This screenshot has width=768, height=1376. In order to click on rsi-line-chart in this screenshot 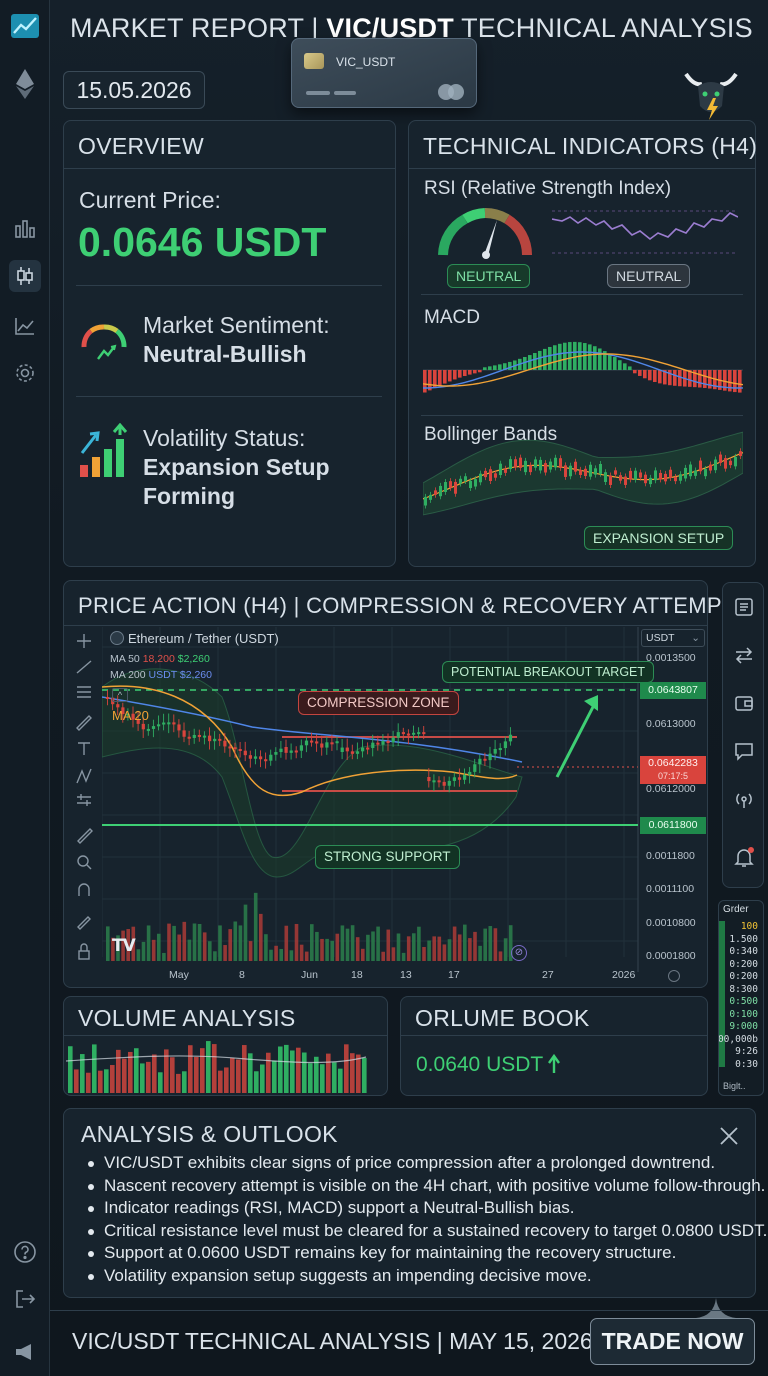, I will do `click(645, 231)`.